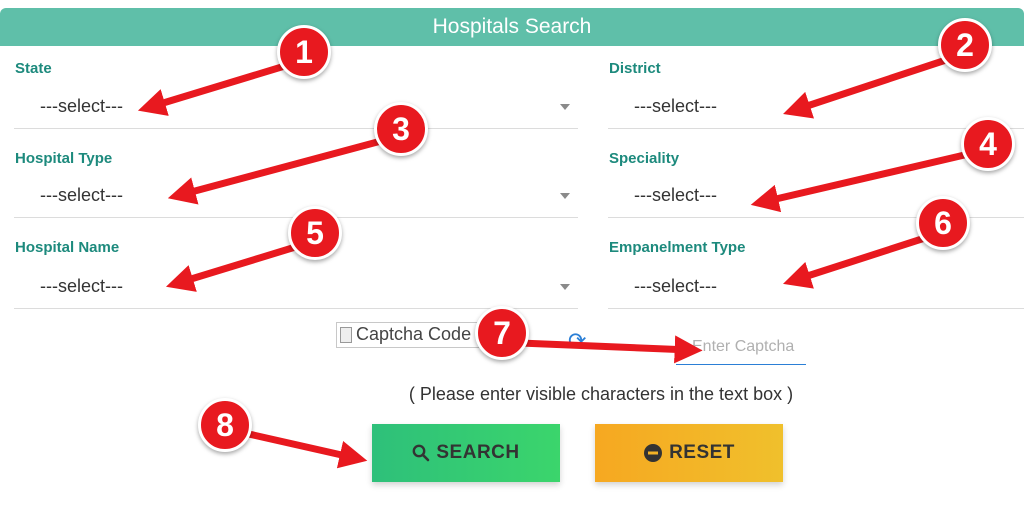 This screenshot has height=505, width=1024. What do you see at coordinates (401, 129) in the screenshot?
I see `annotation-badge: 3` at bounding box center [401, 129].